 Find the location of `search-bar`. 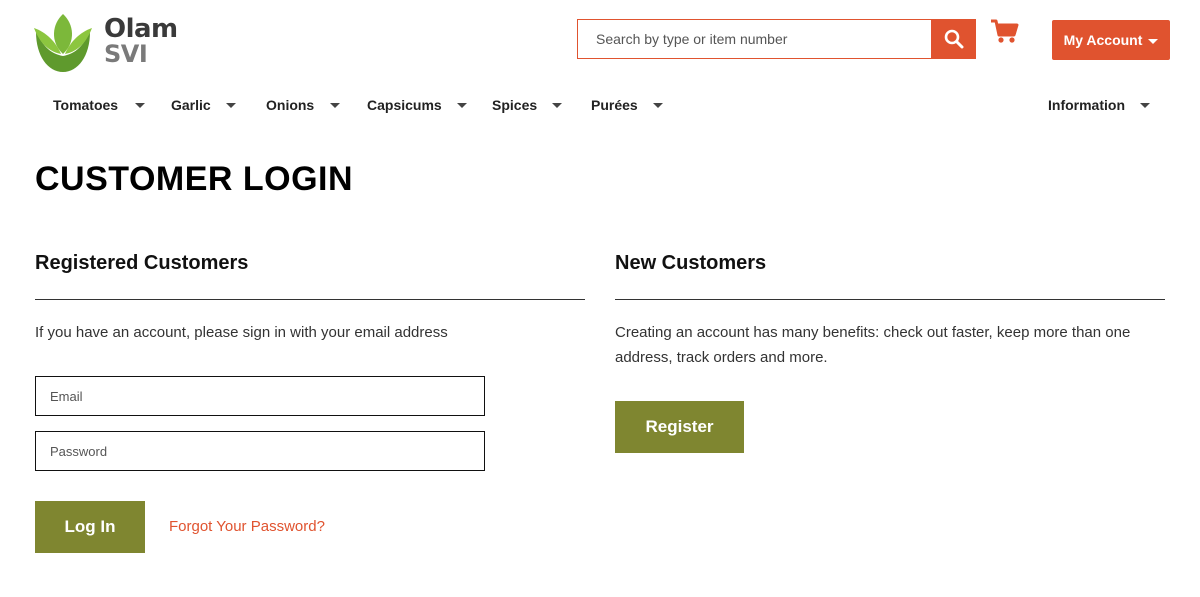

search-bar is located at coordinates (776, 39).